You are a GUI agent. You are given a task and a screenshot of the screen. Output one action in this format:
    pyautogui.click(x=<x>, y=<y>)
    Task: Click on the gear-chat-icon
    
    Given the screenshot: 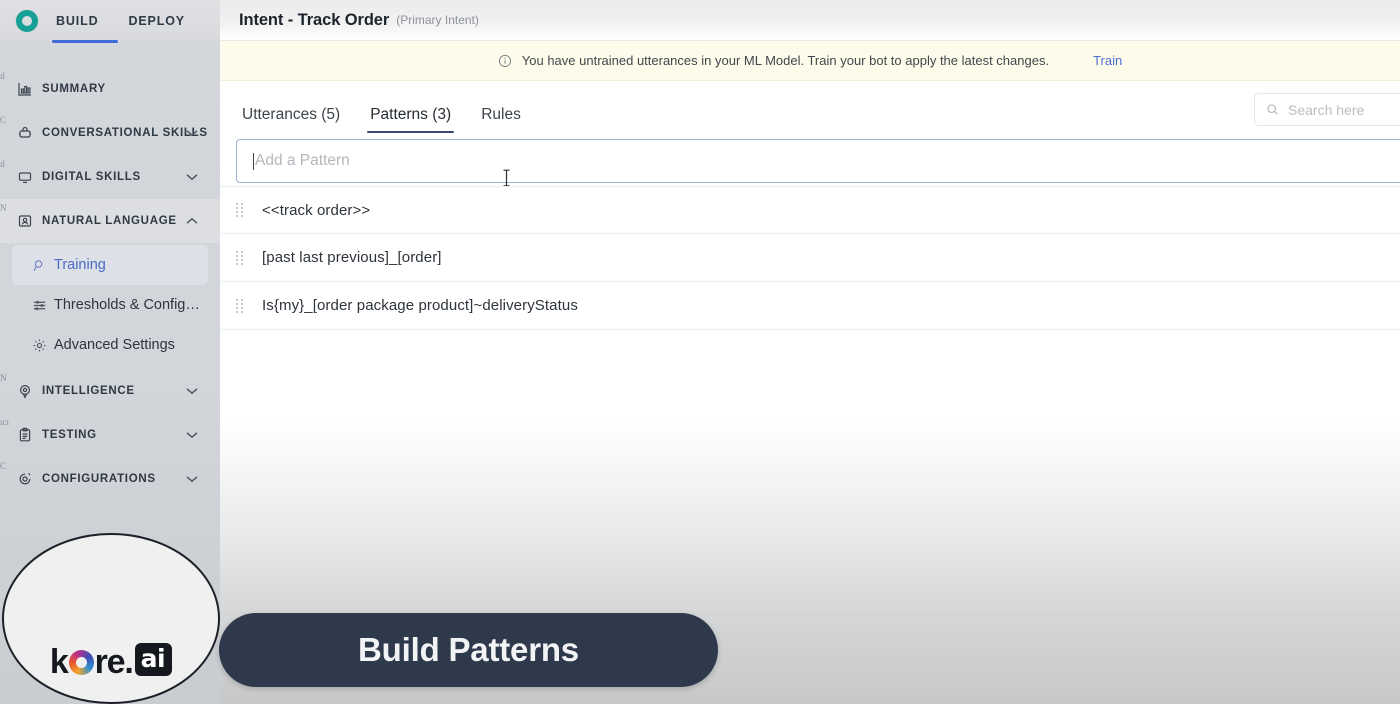 What is the action you would take?
    pyautogui.click(x=25, y=479)
    